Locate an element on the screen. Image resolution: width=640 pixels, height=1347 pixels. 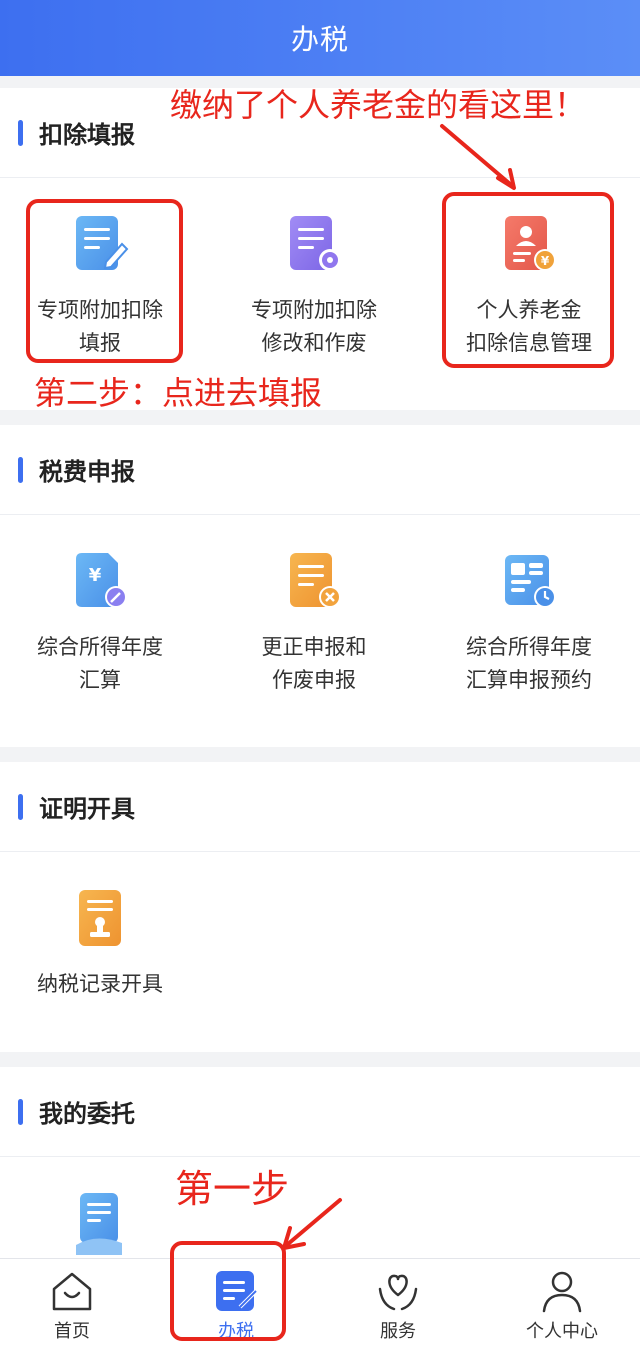
tab-label: 首页 is located at coordinates (72, 1331).